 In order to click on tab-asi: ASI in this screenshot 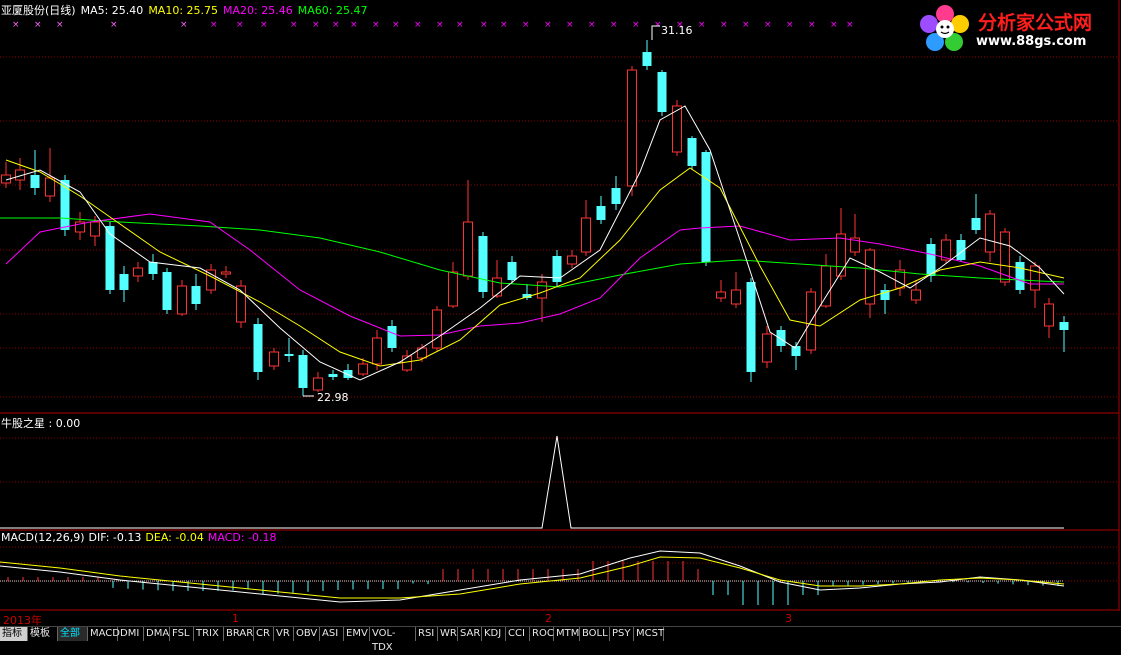, I will do `click(332, 634)`.